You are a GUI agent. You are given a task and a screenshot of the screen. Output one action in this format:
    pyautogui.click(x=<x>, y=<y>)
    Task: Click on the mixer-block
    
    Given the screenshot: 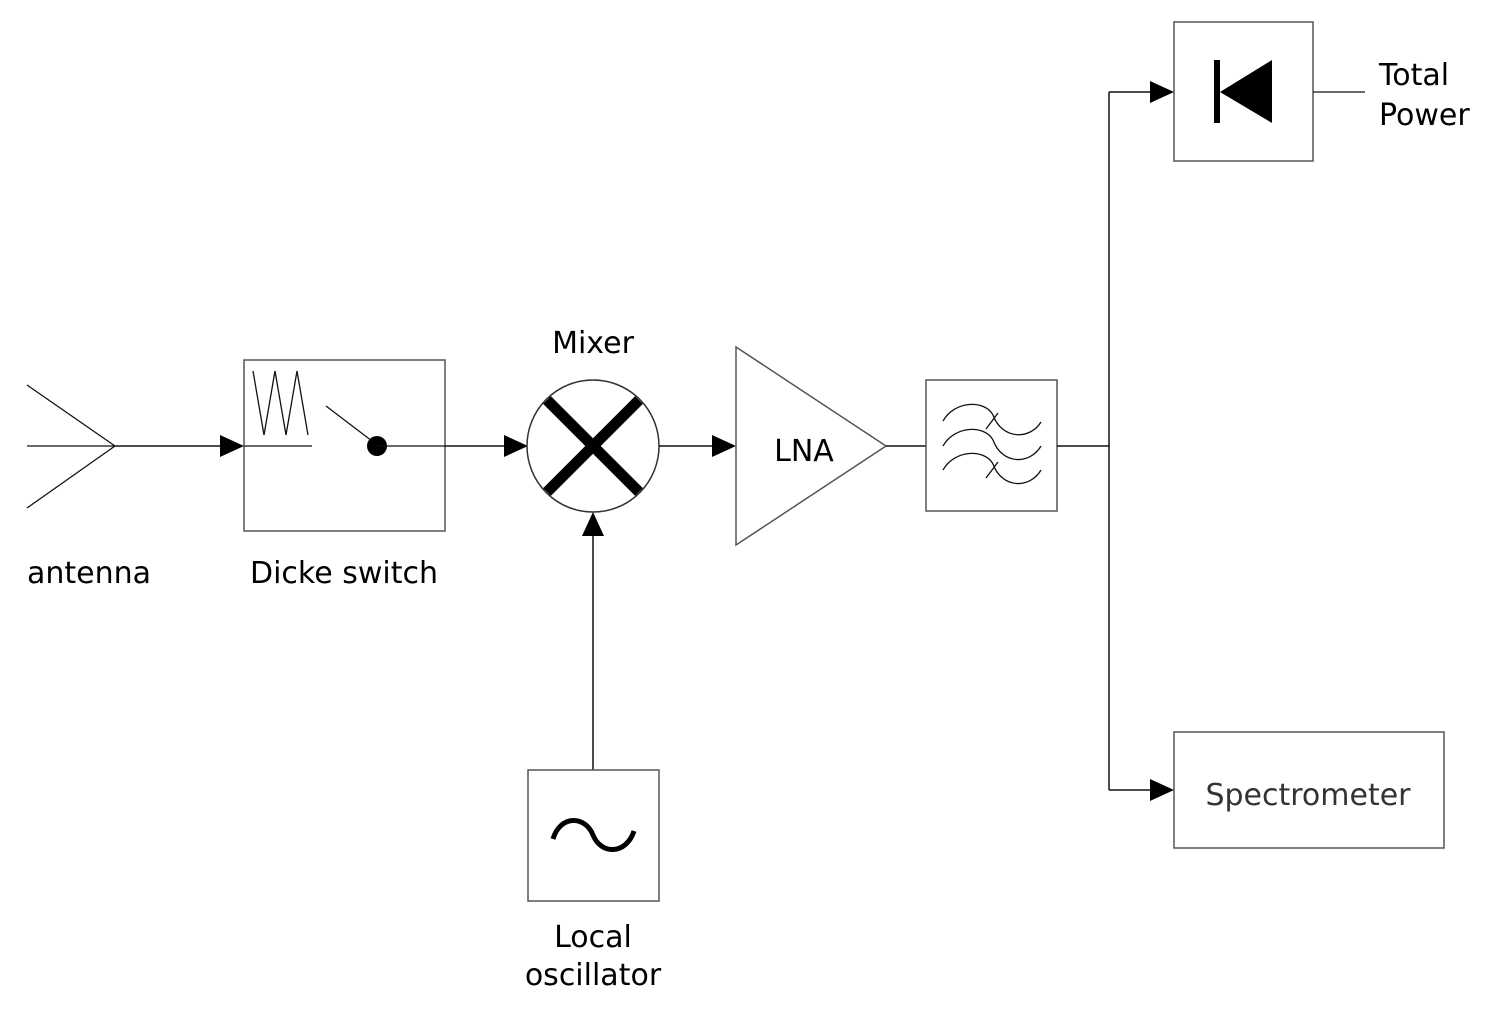 What is the action you would take?
    pyautogui.click(x=593, y=446)
    